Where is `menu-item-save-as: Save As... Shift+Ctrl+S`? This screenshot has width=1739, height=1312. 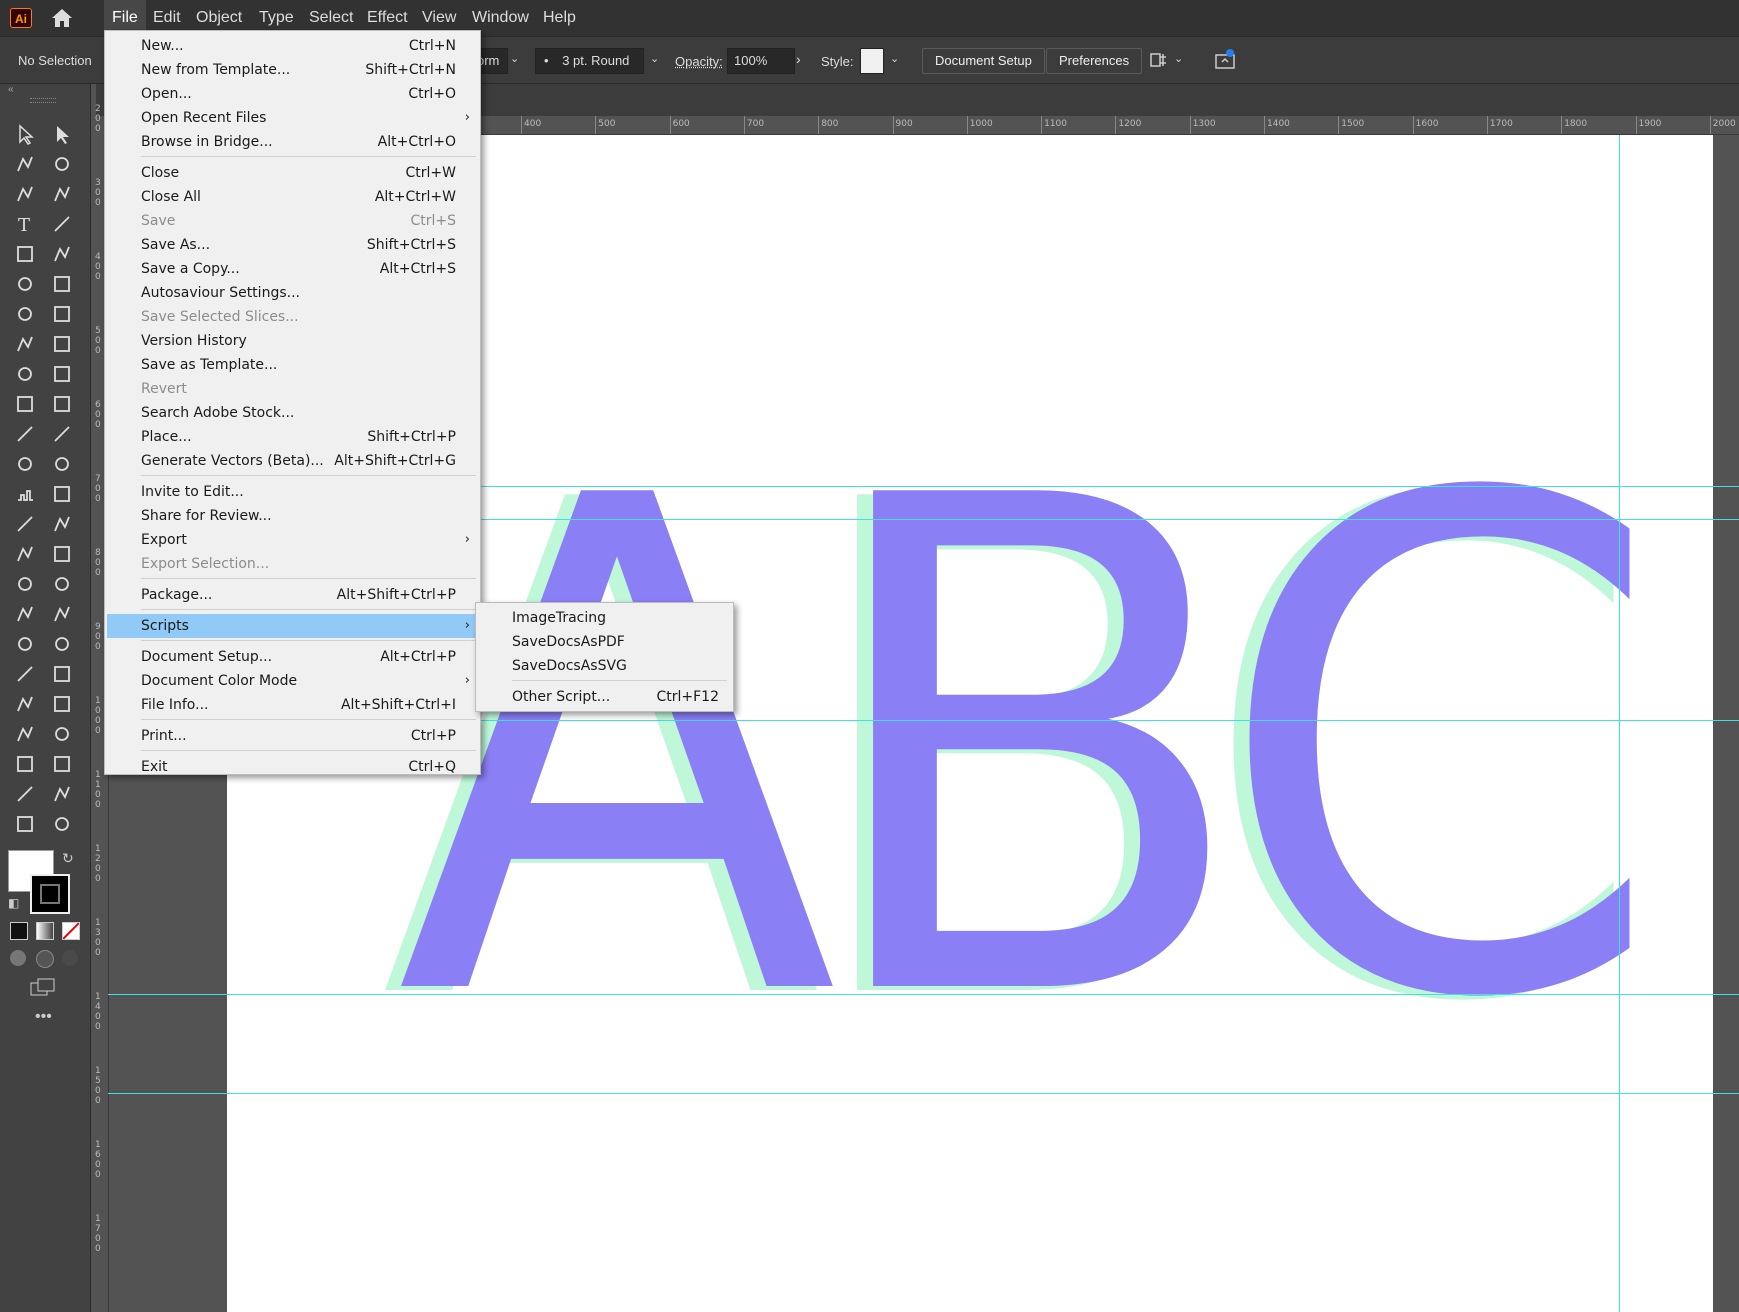 menu-item-save-as: Save As... Shift+Ctrl+S is located at coordinates (292, 245).